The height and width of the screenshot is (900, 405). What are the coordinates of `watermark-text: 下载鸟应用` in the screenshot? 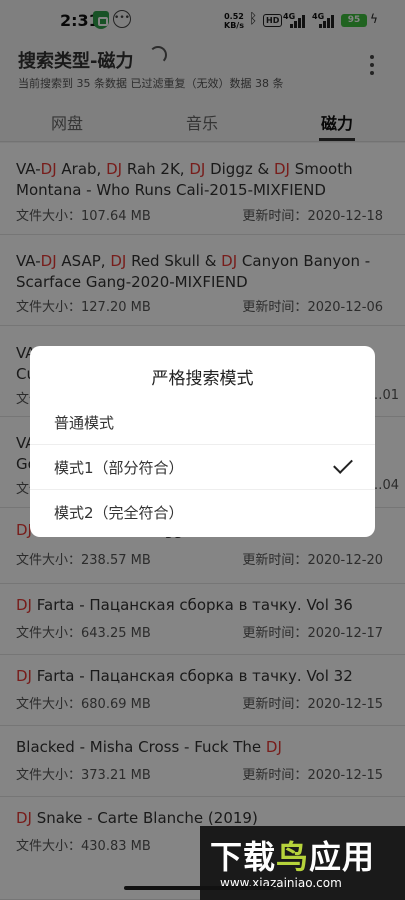 It's located at (292, 855).